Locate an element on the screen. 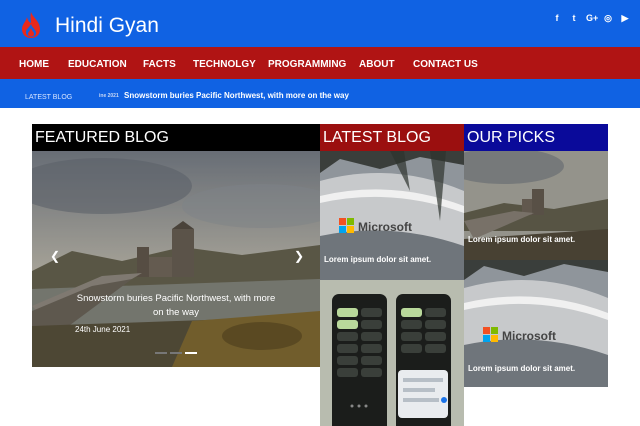 The width and height of the screenshot is (640, 426). featured-blog-title: FEATURED BLOG is located at coordinates (176, 137).